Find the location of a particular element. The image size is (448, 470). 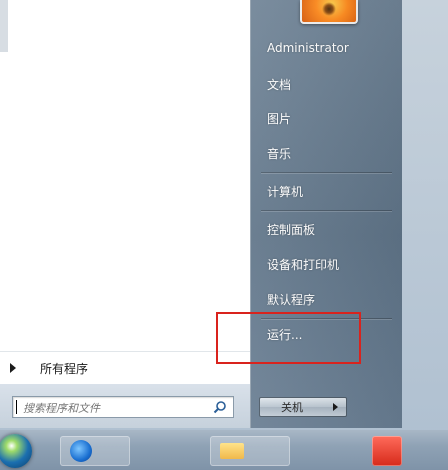

all-programs: 所有程序 is located at coordinates (125, 367).